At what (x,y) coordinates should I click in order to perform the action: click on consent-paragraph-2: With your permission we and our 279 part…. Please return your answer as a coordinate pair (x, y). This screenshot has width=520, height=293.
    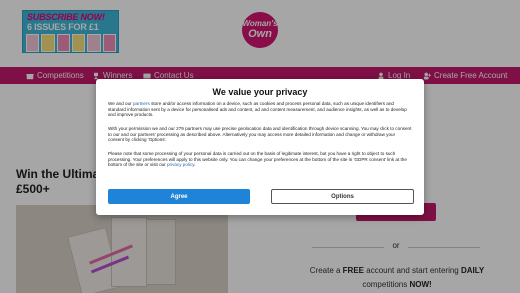
    Looking at the image, I should click on (260, 134).